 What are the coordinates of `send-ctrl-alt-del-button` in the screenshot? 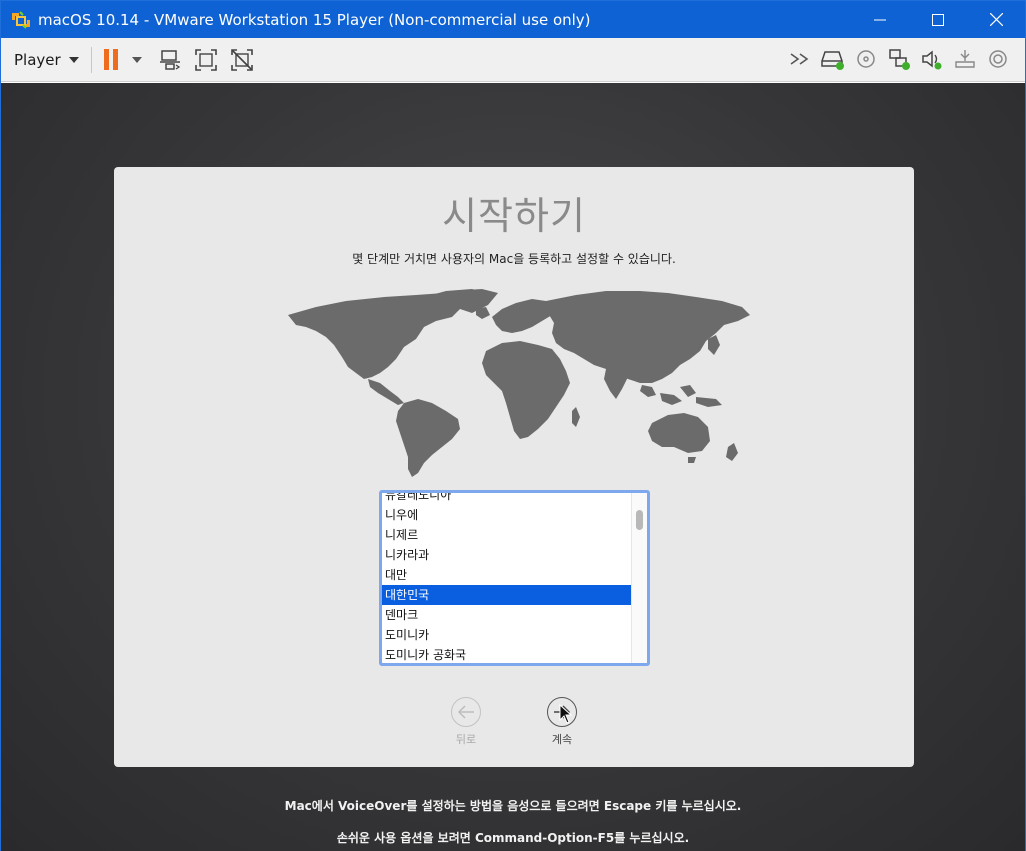 It's located at (170, 60).